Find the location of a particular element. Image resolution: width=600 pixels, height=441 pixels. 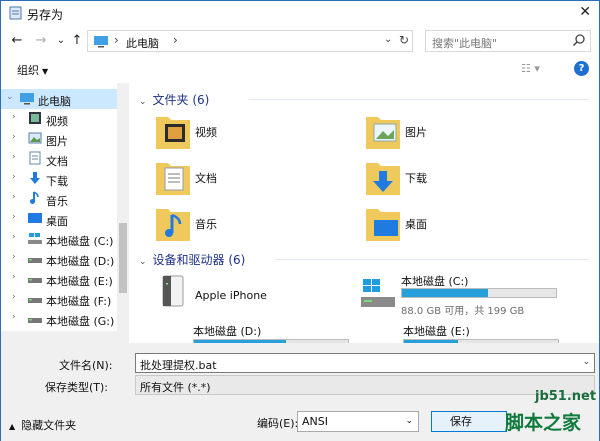

sidebar-item-label: 本地磁盘 (G:) is located at coordinates (80, 321).